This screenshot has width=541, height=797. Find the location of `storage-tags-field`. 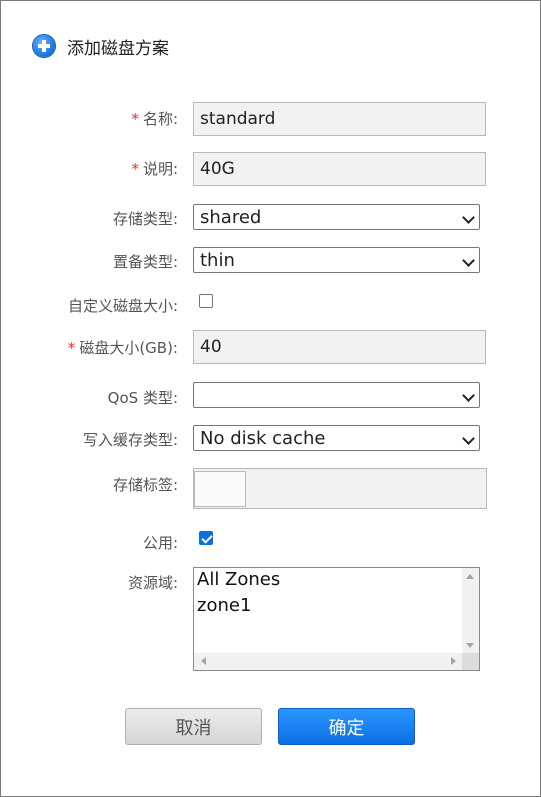

storage-tags-field is located at coordinates (340, 488).